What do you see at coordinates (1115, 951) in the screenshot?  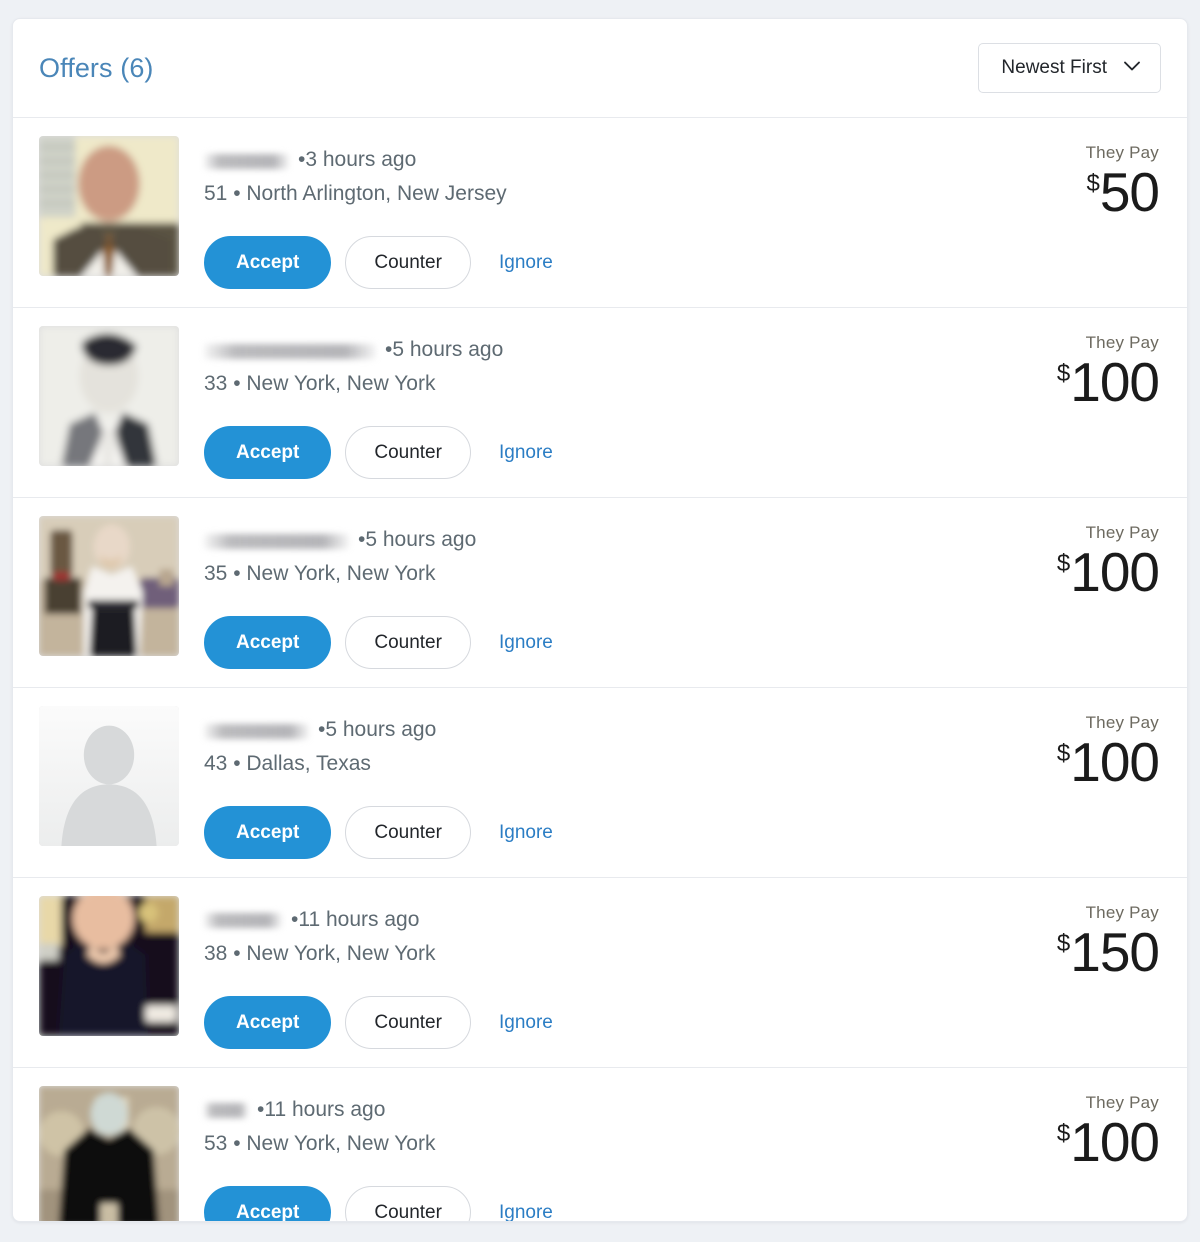 I see `amount-value: 150` at bounding box center [1115, 951].